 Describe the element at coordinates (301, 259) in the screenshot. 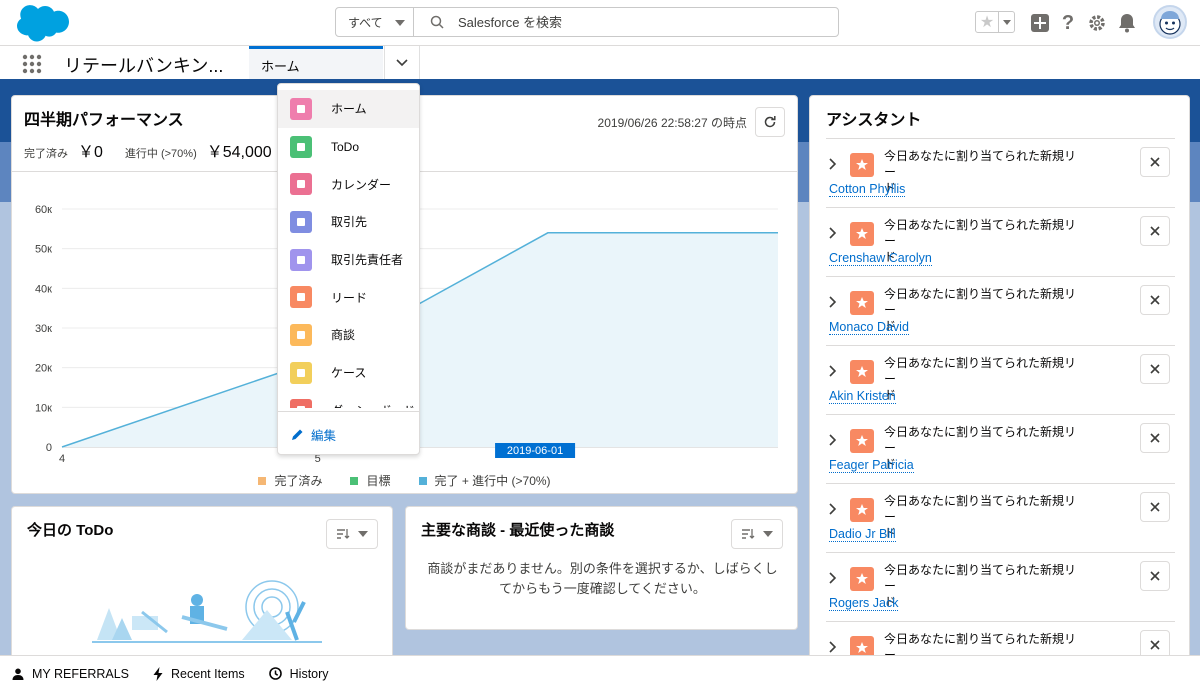

I see `contact-icon` at that location.